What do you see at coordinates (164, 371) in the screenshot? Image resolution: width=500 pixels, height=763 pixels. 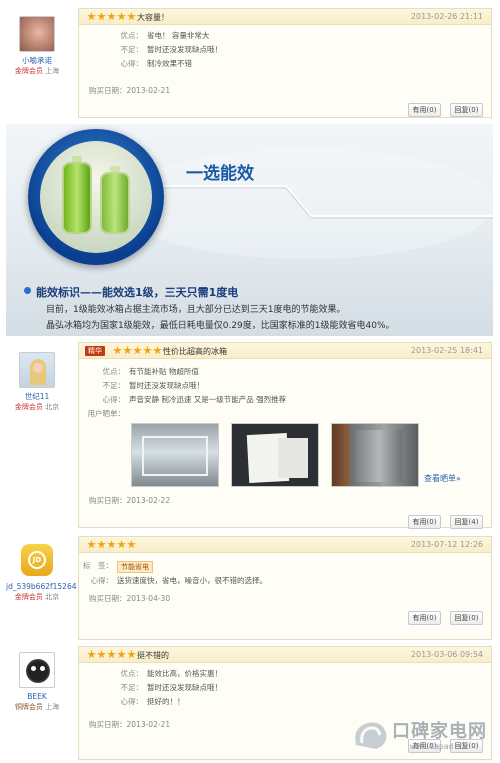 I see `pros-text: 有节能补贴 物超所值` at bounding box center [164, 371].